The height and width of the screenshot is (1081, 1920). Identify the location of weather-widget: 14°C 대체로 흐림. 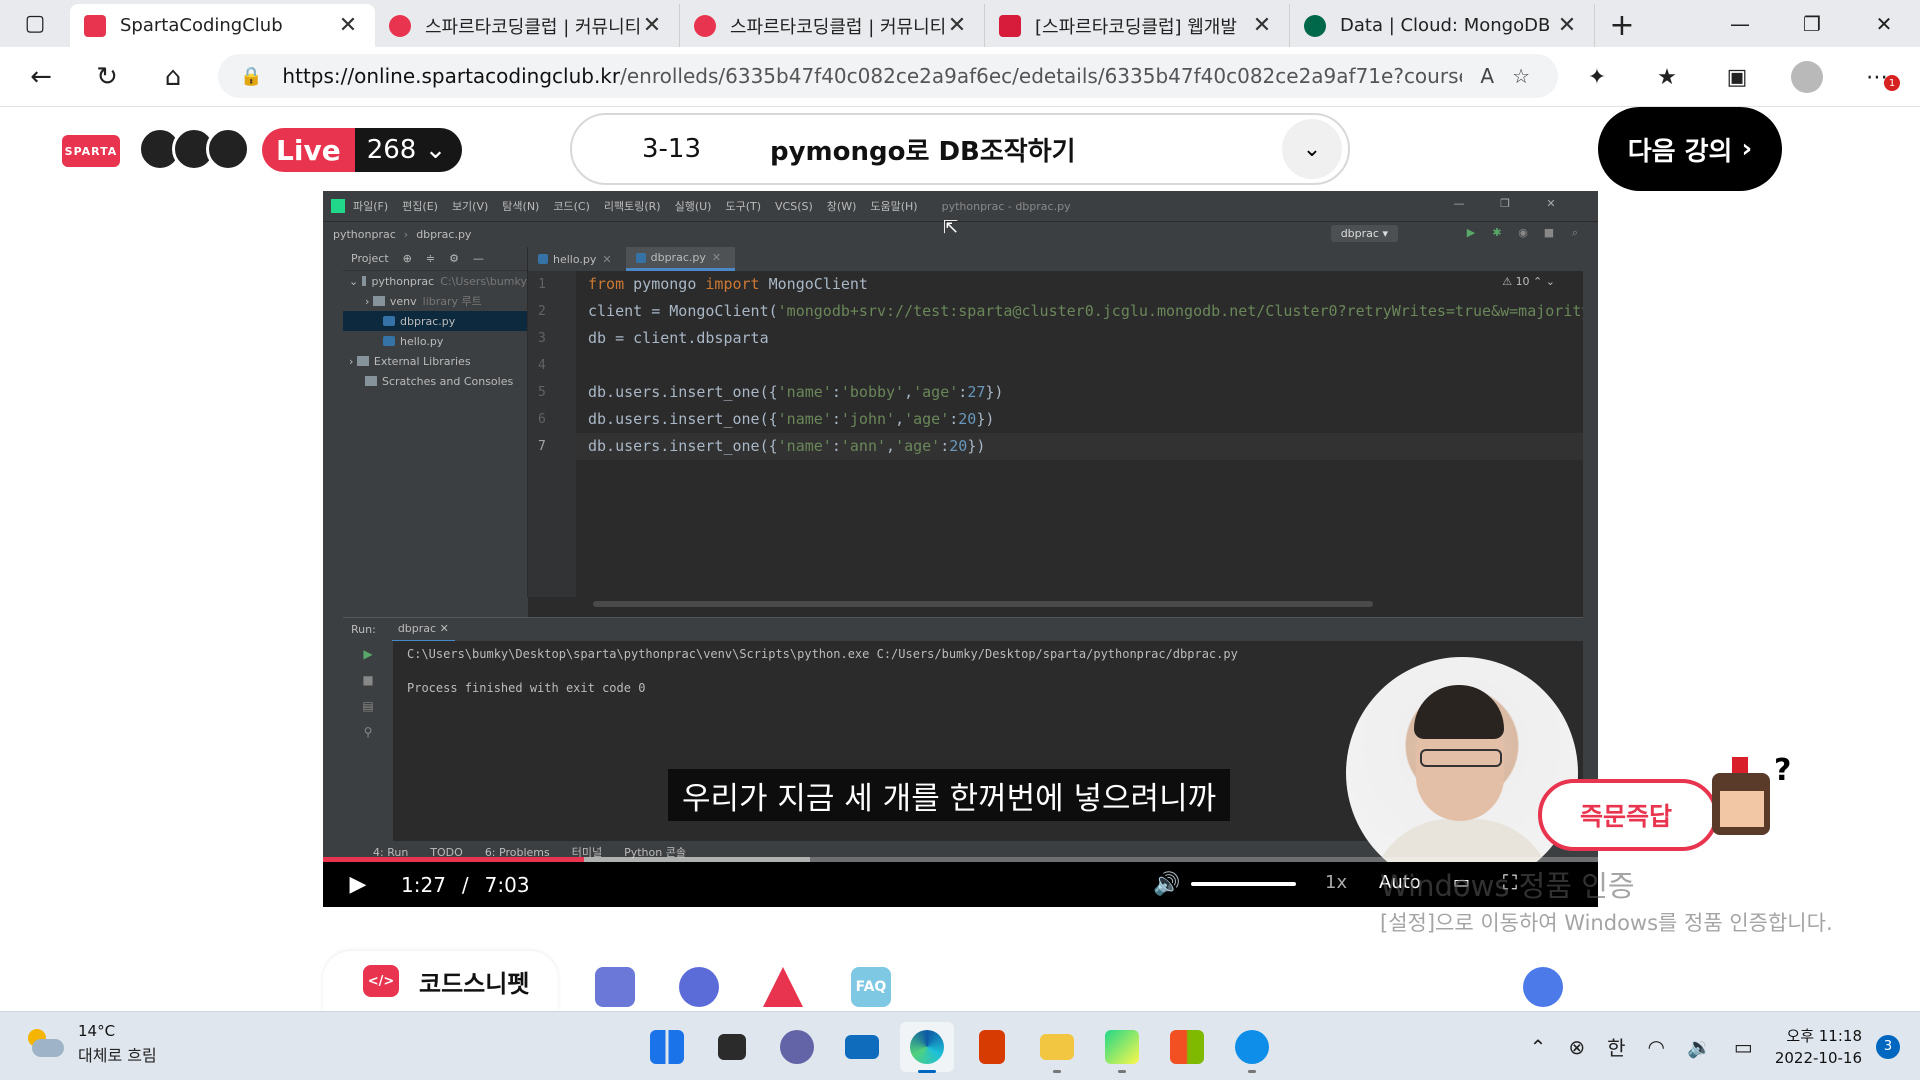
(90, 1044).